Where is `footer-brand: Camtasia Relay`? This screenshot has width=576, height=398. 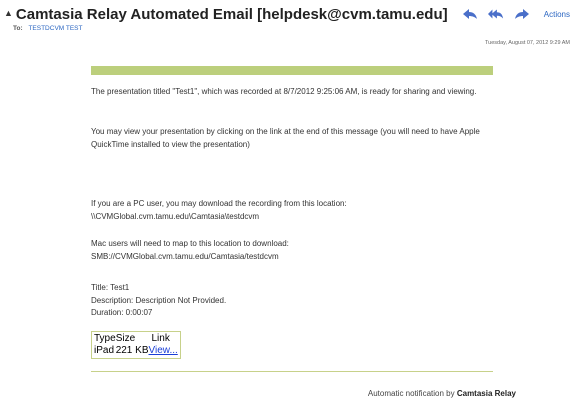 footer-brand: Camtasia Relay is located at coordinates (486, 393).